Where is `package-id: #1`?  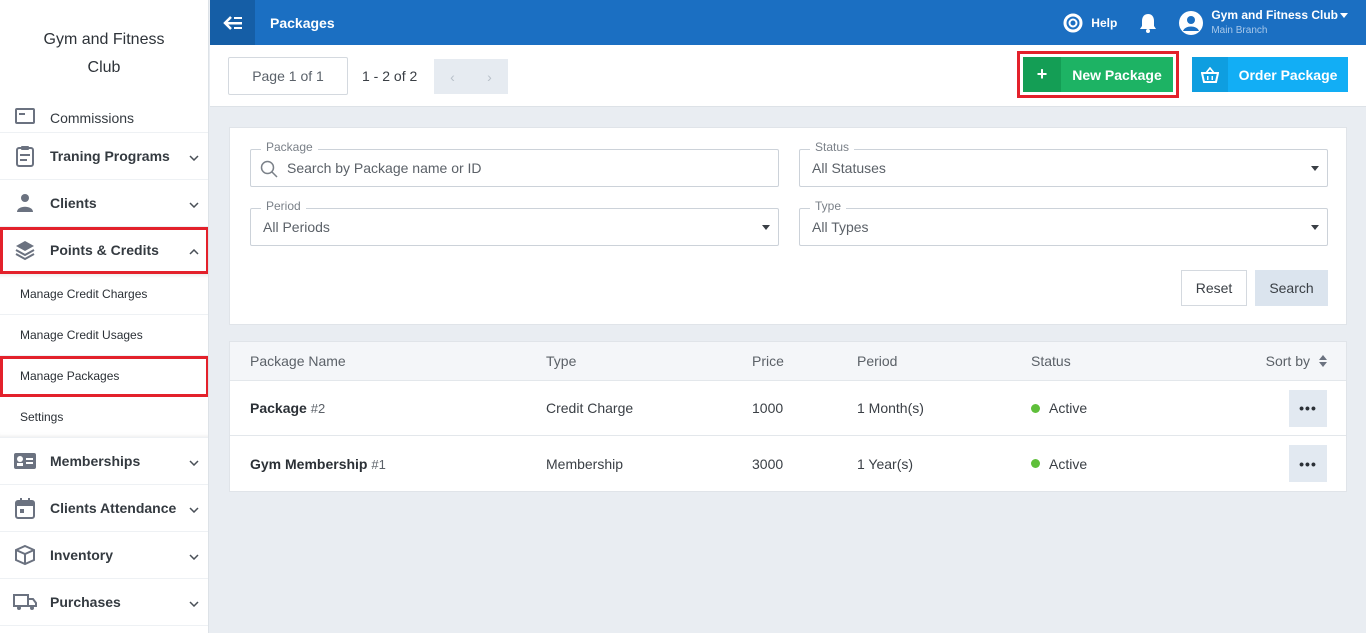
package-id: #1 is located at coordinates (378, 464).